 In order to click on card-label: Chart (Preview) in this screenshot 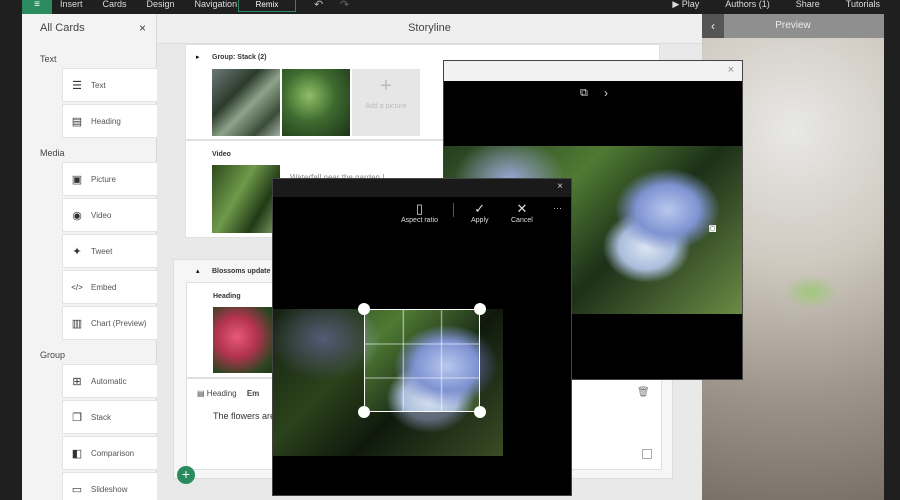, I will do `click(119, 323)`.